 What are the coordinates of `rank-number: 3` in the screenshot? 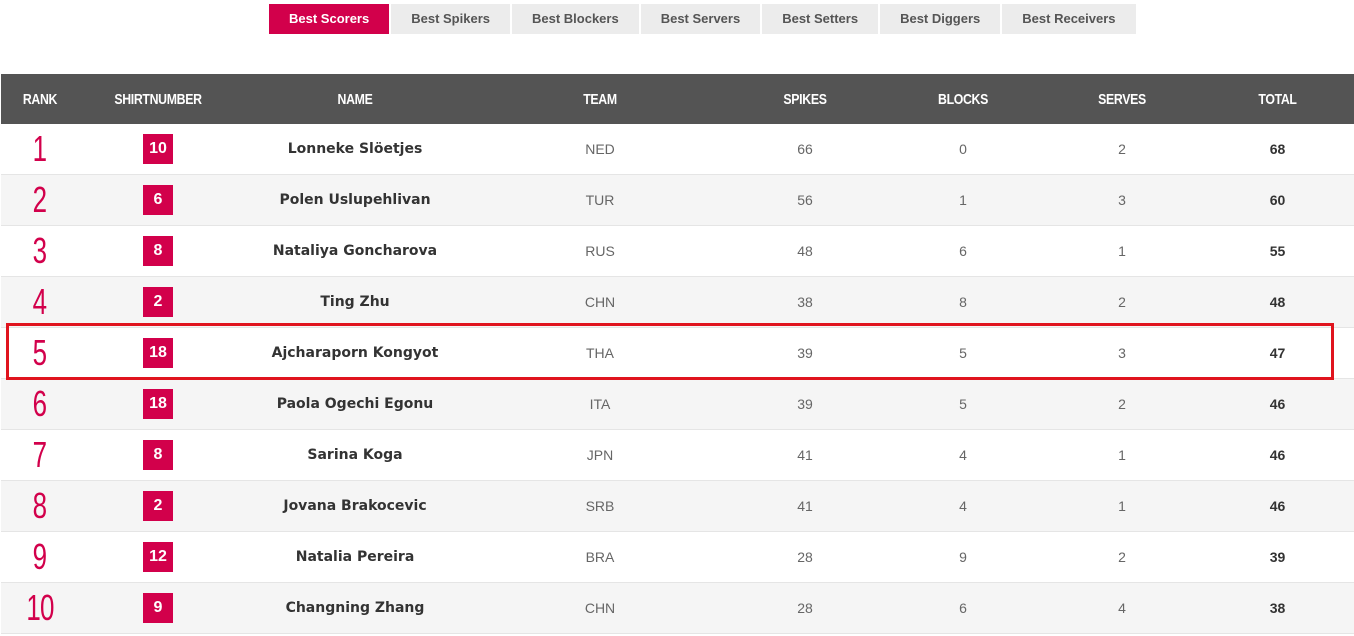 It's located at (40, 250).